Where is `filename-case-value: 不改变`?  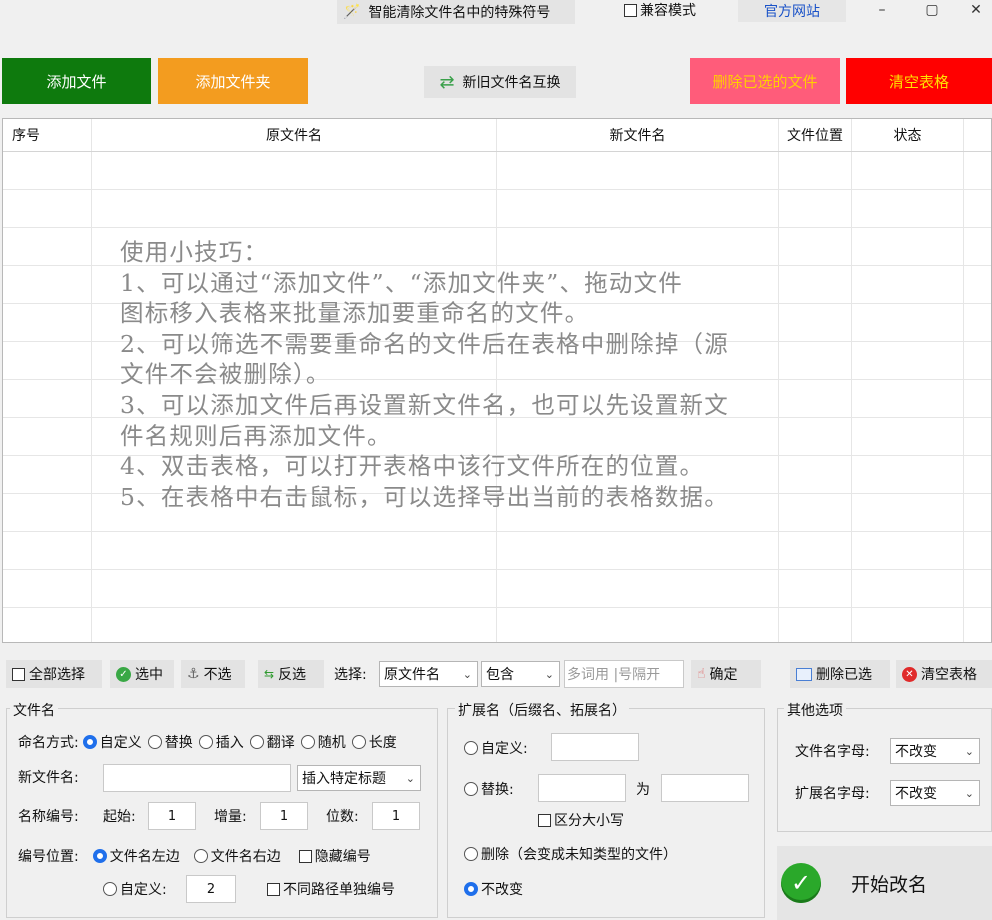
filename-case-value: 不改变 is located at coordinates (916, 752).